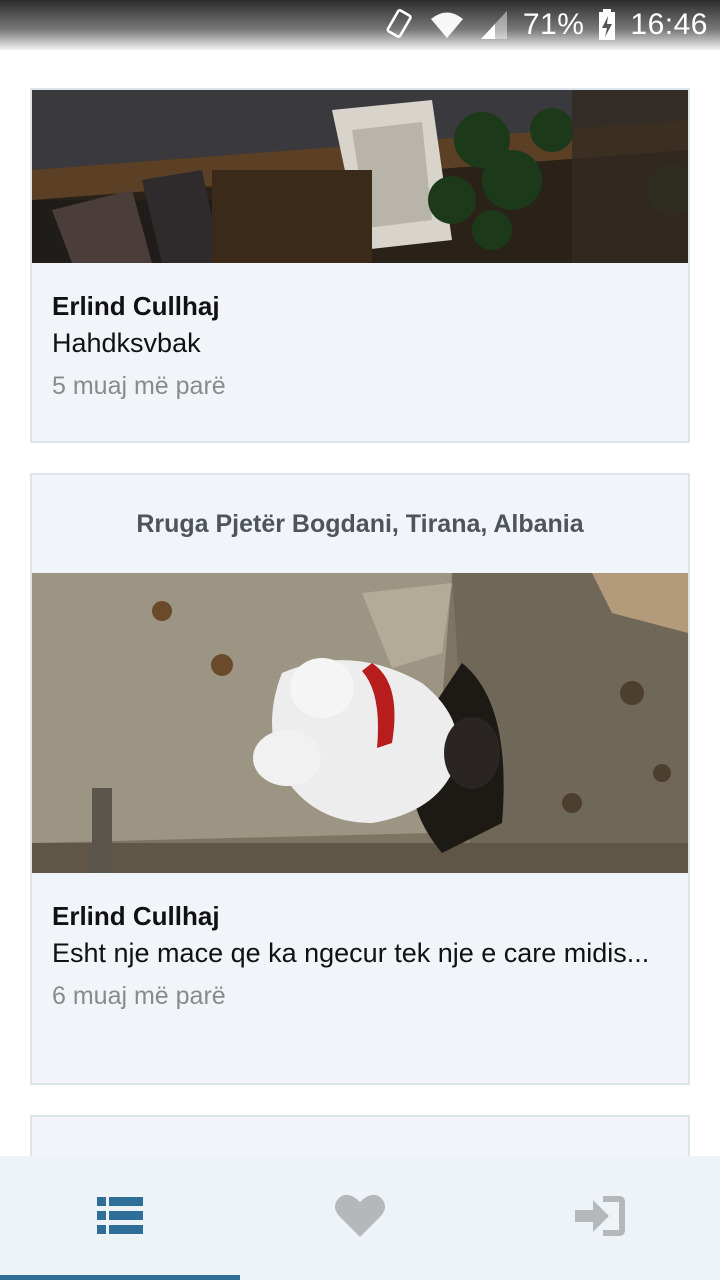  I want to click on login-icon, so click(600, 1218).